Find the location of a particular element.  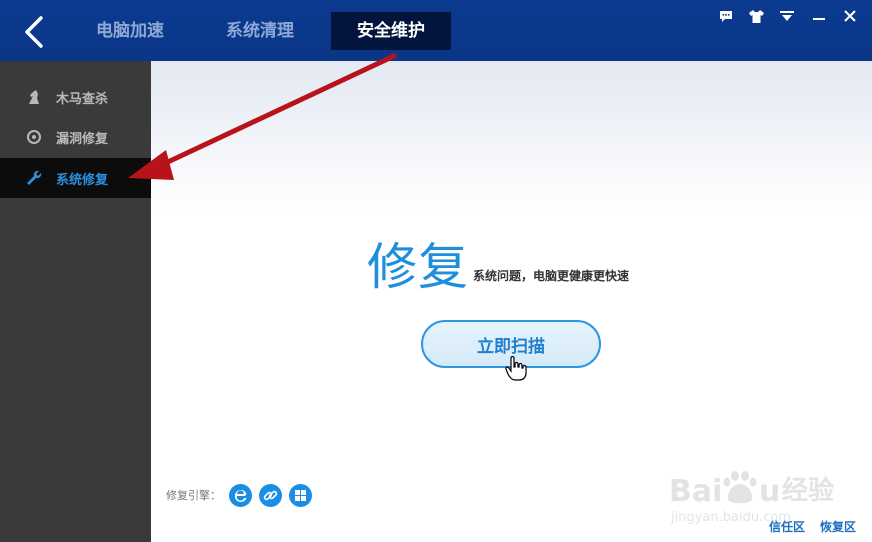

feedback-button is located at coordinates (726, 16).